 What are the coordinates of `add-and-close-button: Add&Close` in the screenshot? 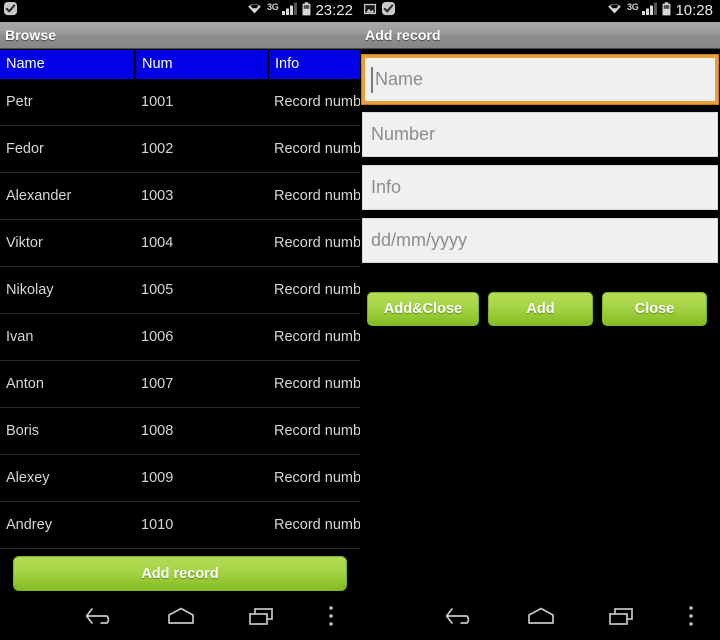 It's located at (423, 309).